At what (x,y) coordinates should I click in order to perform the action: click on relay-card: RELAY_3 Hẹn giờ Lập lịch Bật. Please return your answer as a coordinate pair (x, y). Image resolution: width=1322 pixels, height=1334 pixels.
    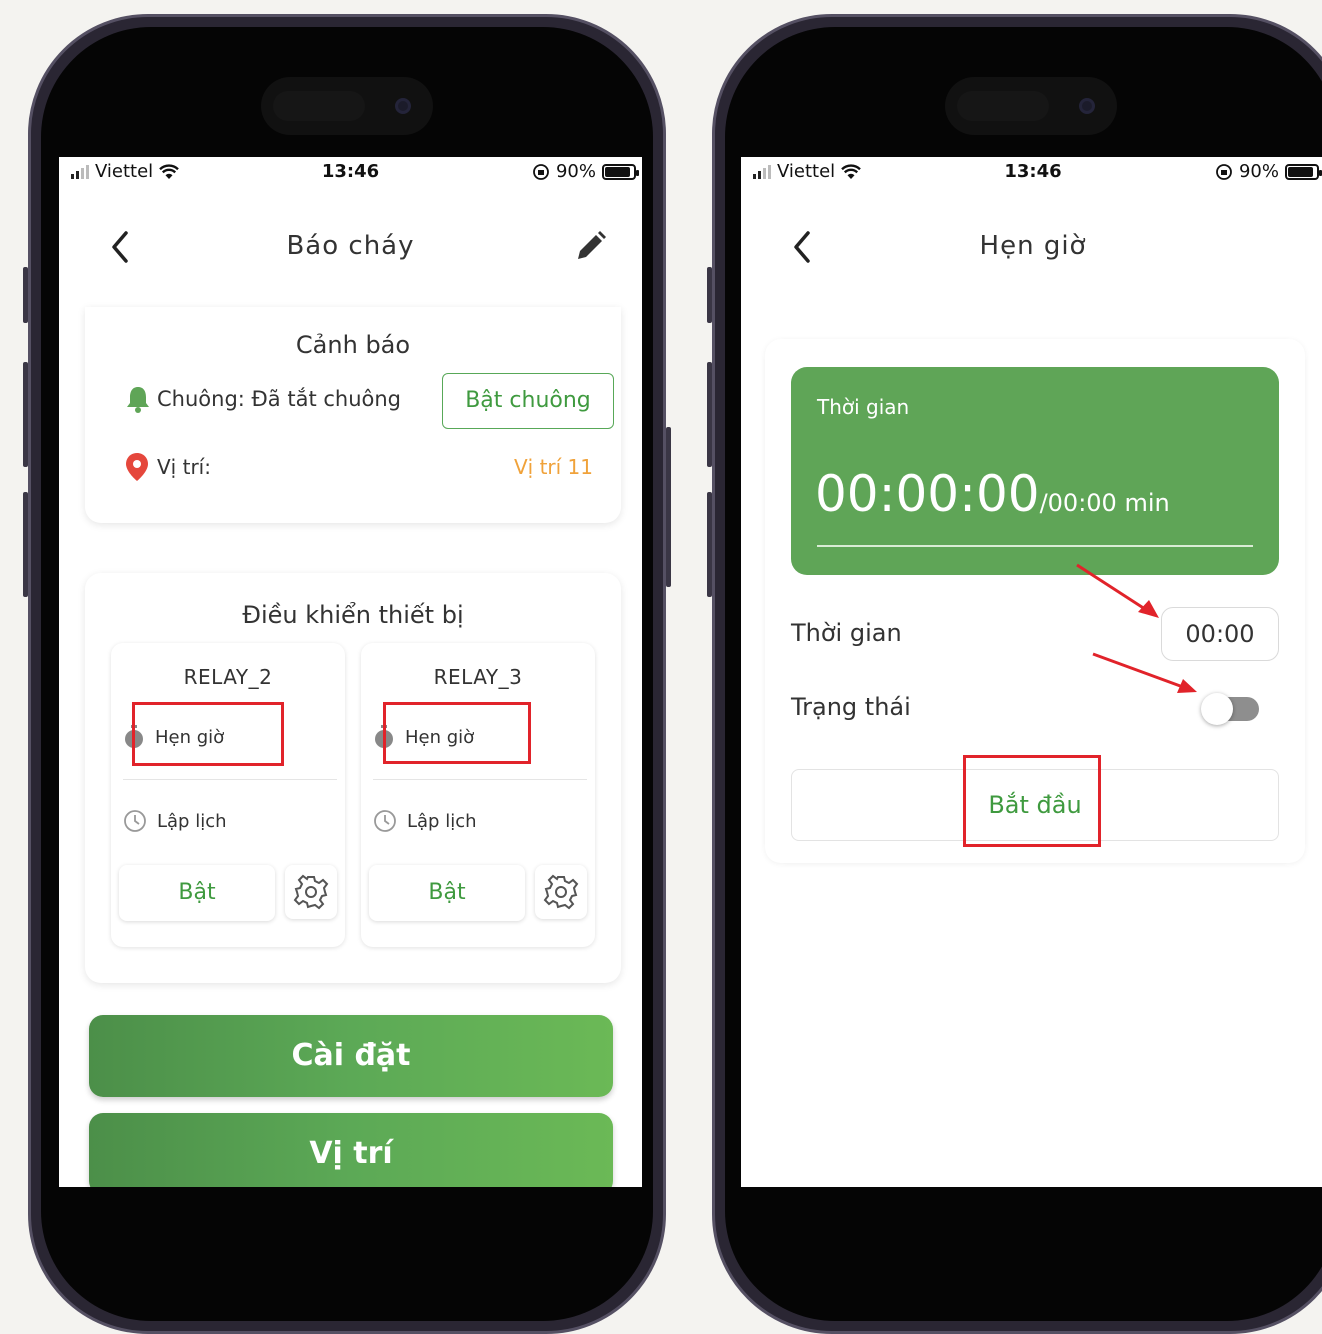
    Looking at the image, I should click on (478, 795).